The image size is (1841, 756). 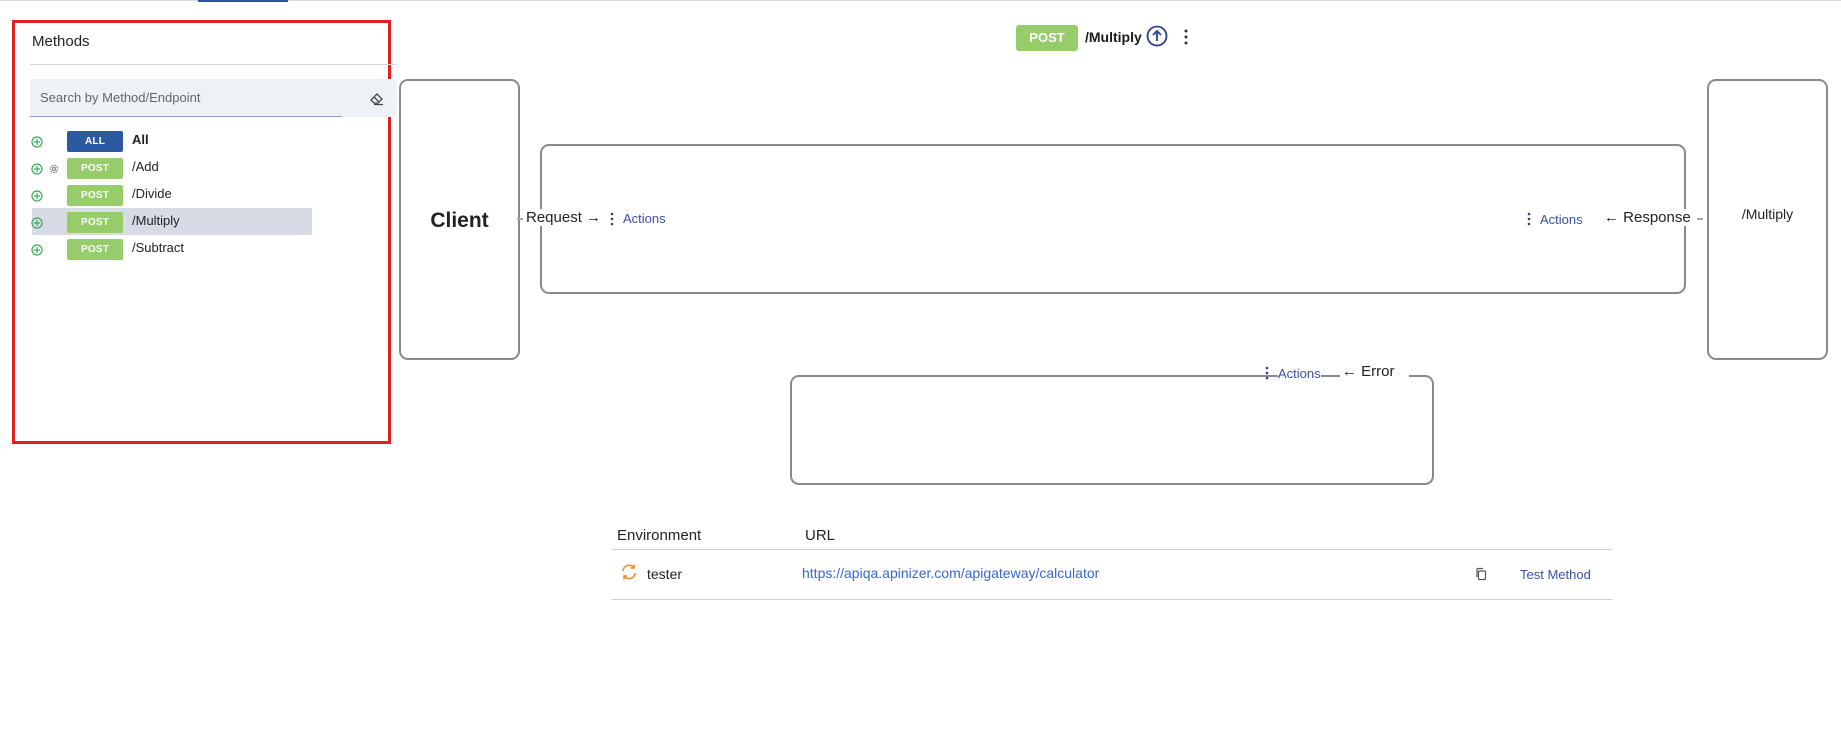 I want to click on methods-panel: Methods ALL All POST /Add, so click(x=204, y=232).